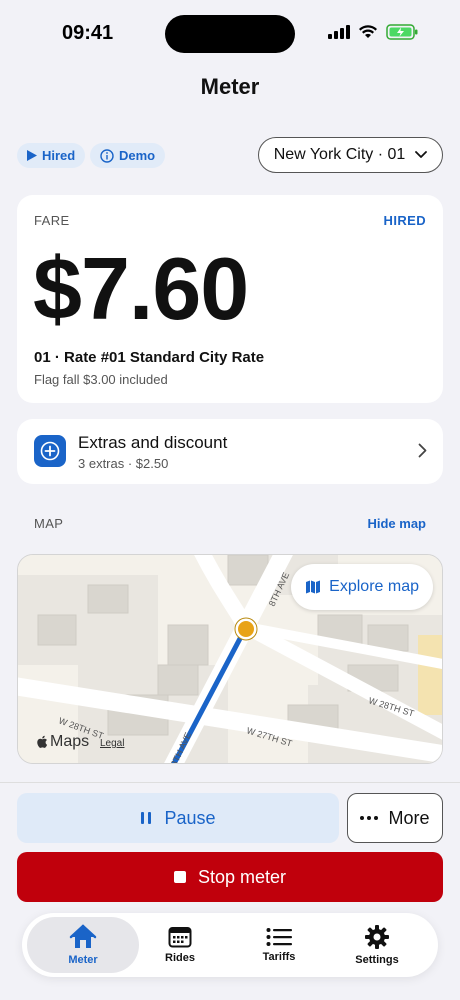 The image size is (460, 1000). Describe the element at coordinates (50, 451) in the screenshot. I see `plus-circle-icon` at that location.